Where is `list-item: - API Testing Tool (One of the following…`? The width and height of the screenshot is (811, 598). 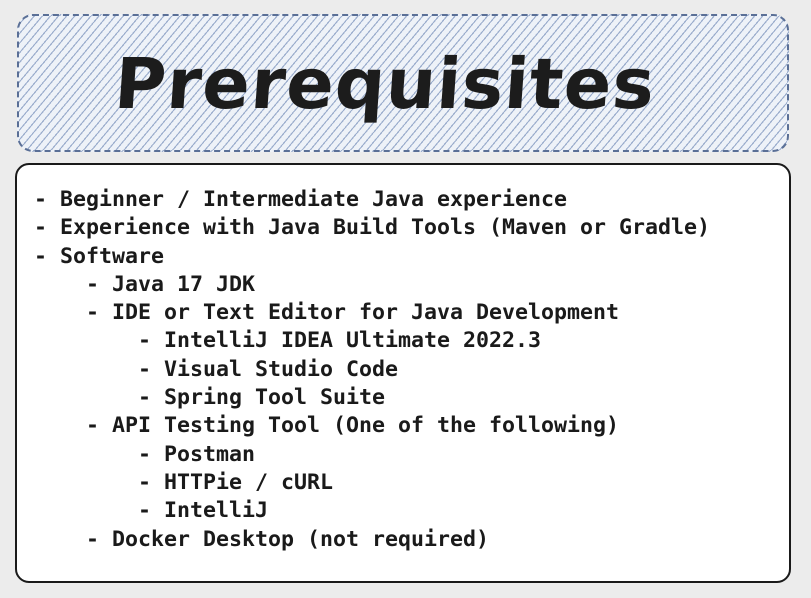 list-item: - API Testing Tool (One of the following… is located at coordinates (327, 426).